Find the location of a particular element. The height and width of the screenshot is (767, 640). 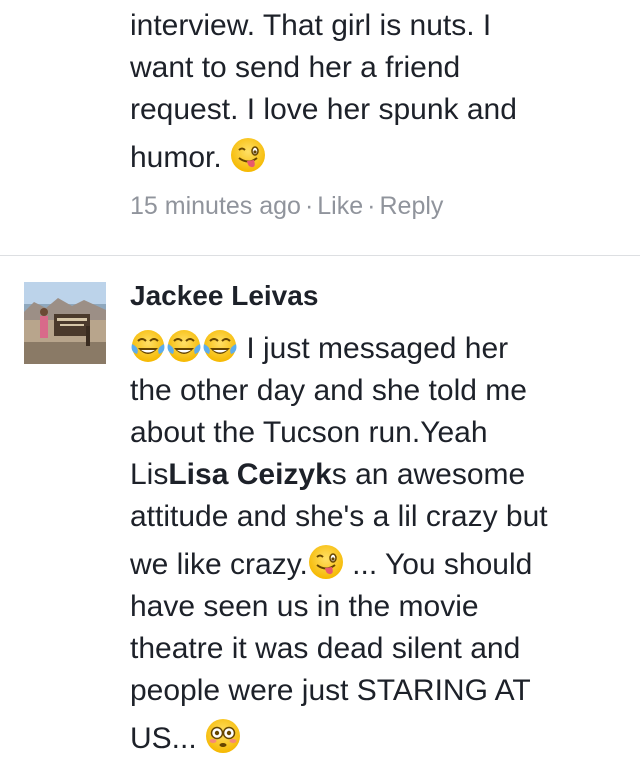

comment-2-line: people were just STARING AT is located at coordinates (330, 690).